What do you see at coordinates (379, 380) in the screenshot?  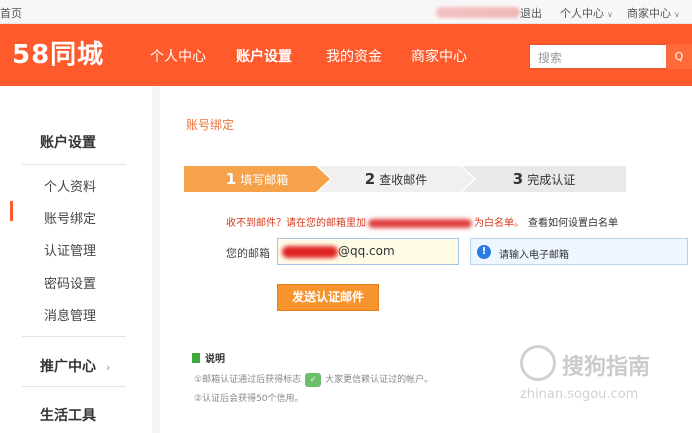 I see `note-1-suffix: 大家更信赖认证过的帐户。` at bounding box center [379, 380].